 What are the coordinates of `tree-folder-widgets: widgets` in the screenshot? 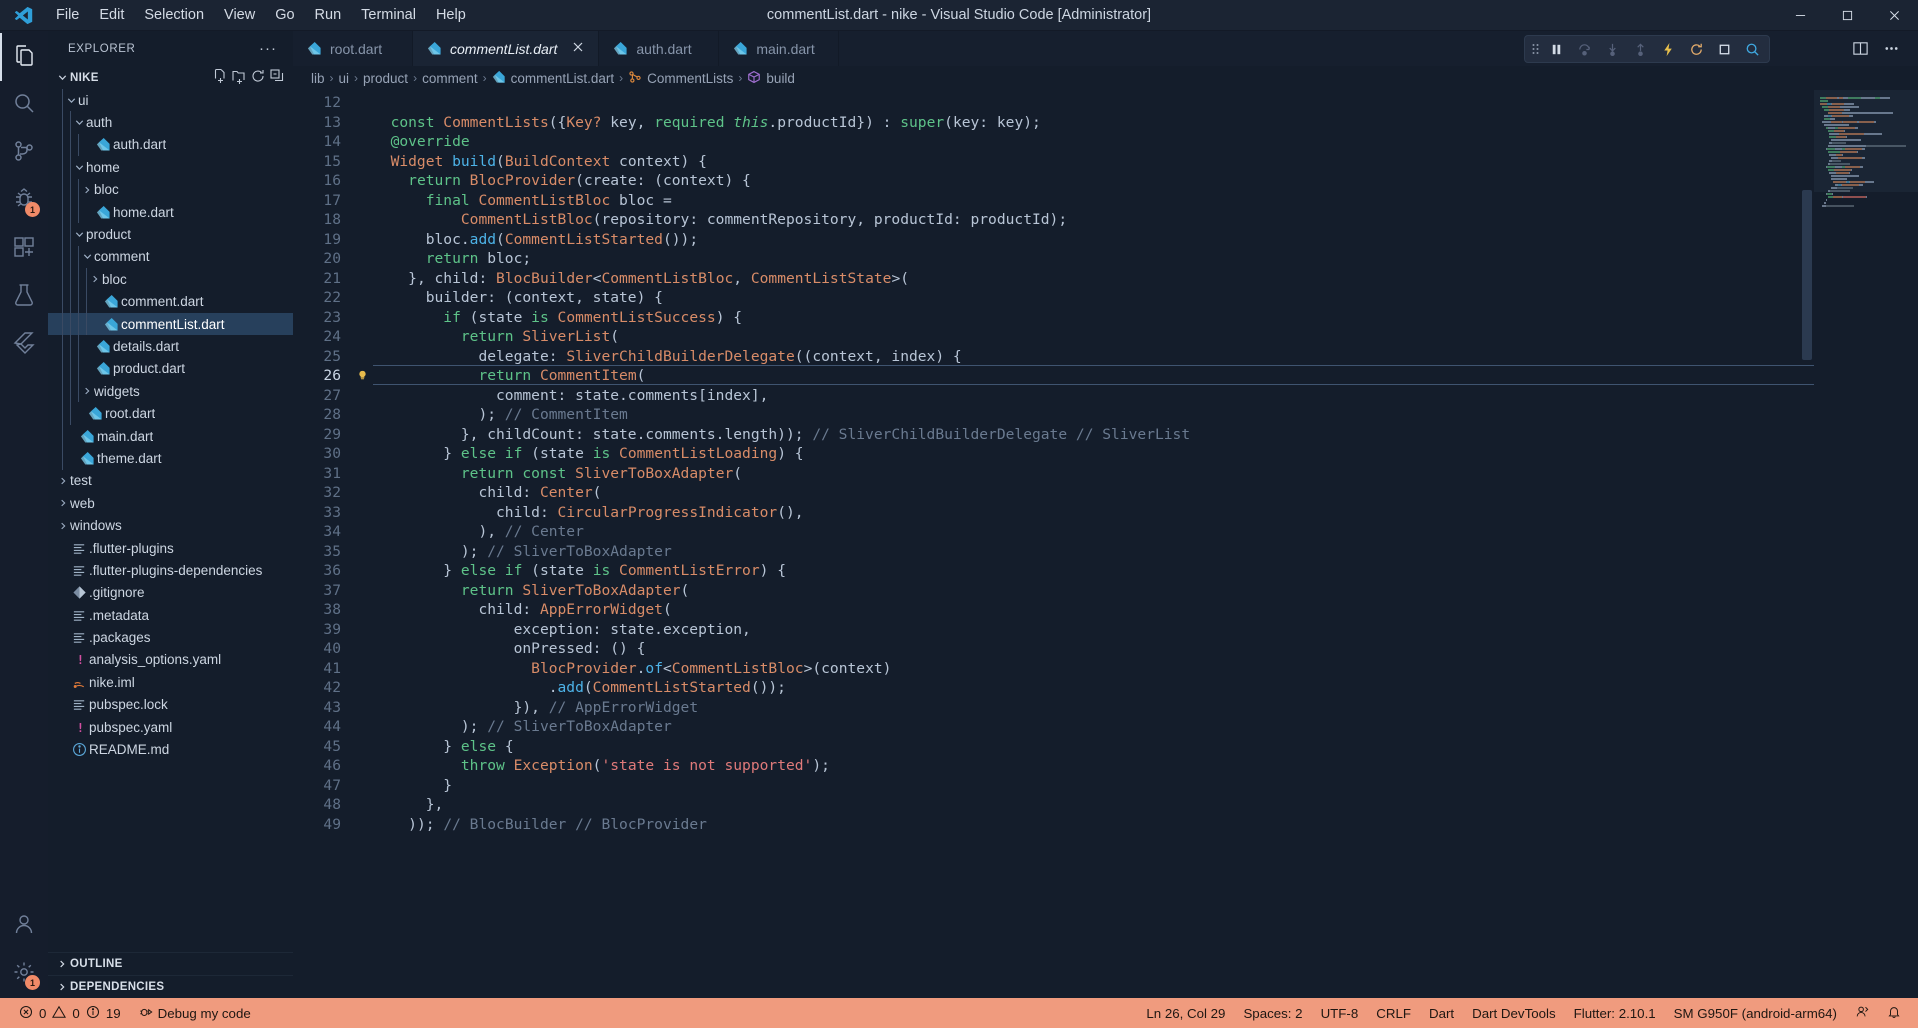 It's located at (170, 391).